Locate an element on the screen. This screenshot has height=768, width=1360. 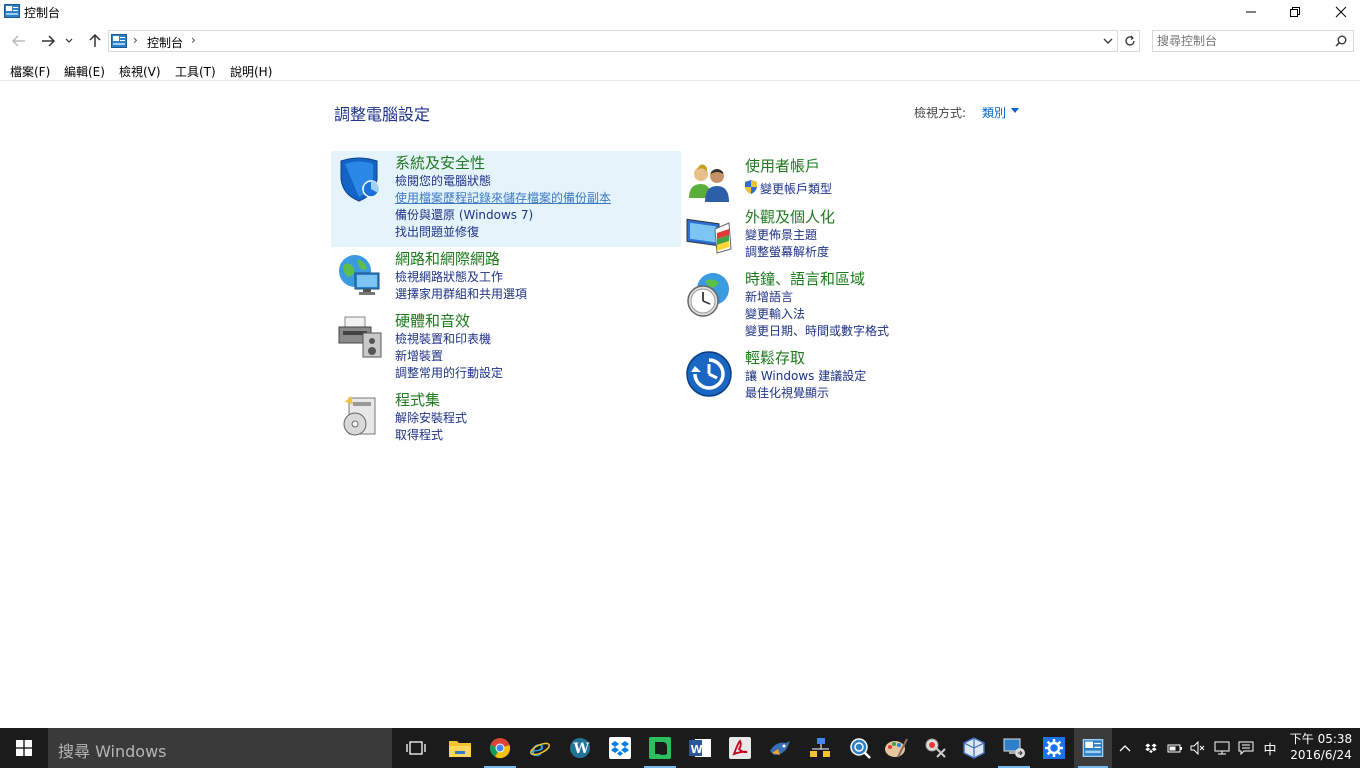
link-recommend-settings: 讓 Windows 建議設定 is located at coordinates (805, 375).